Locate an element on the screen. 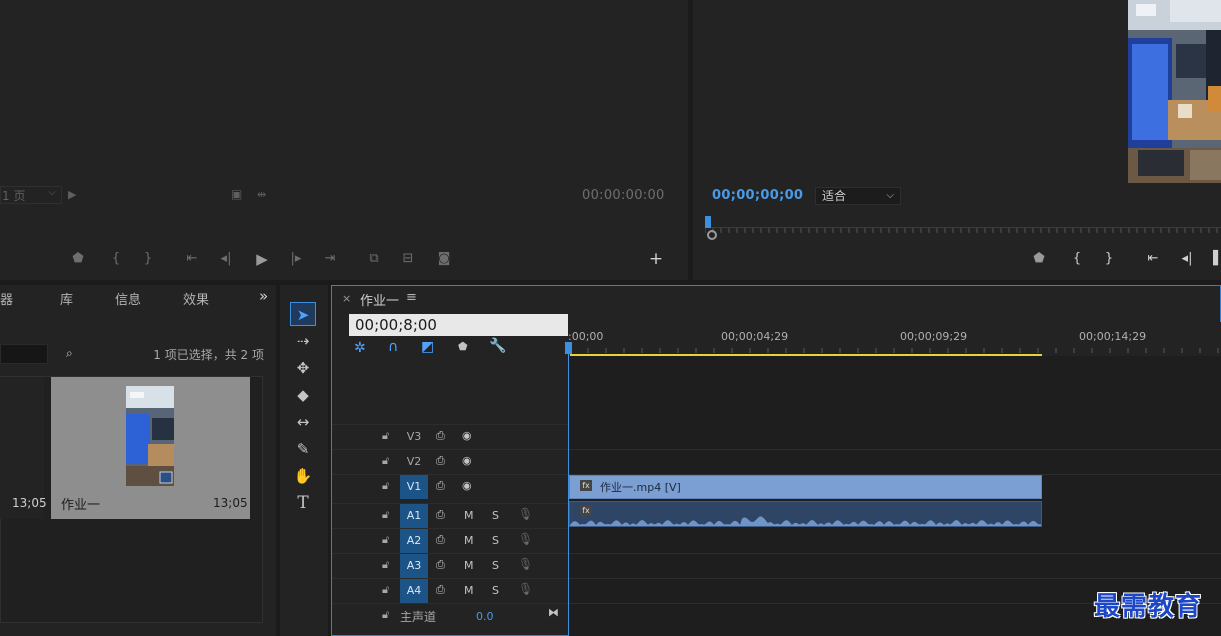 The width and height of the screenshot is (1221, 636). find-icon: ⌕ is located at coordinates (69, 353).